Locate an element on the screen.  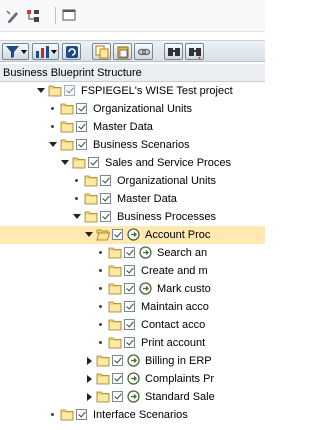
tree-node: Search an is located at coordinates (132, 253).